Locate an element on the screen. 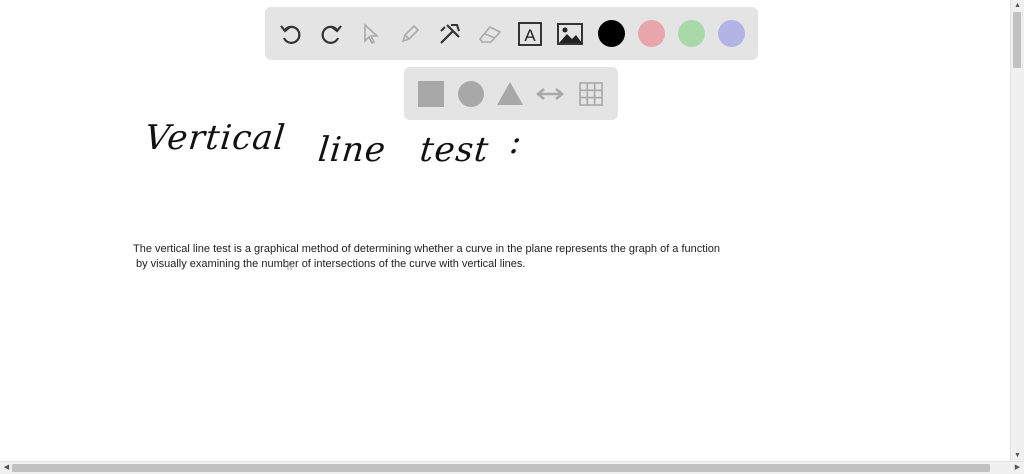 Image resolution: width=1024 pixels, height=474 pixels. eraser-icon is located at coordinates (490, 34).